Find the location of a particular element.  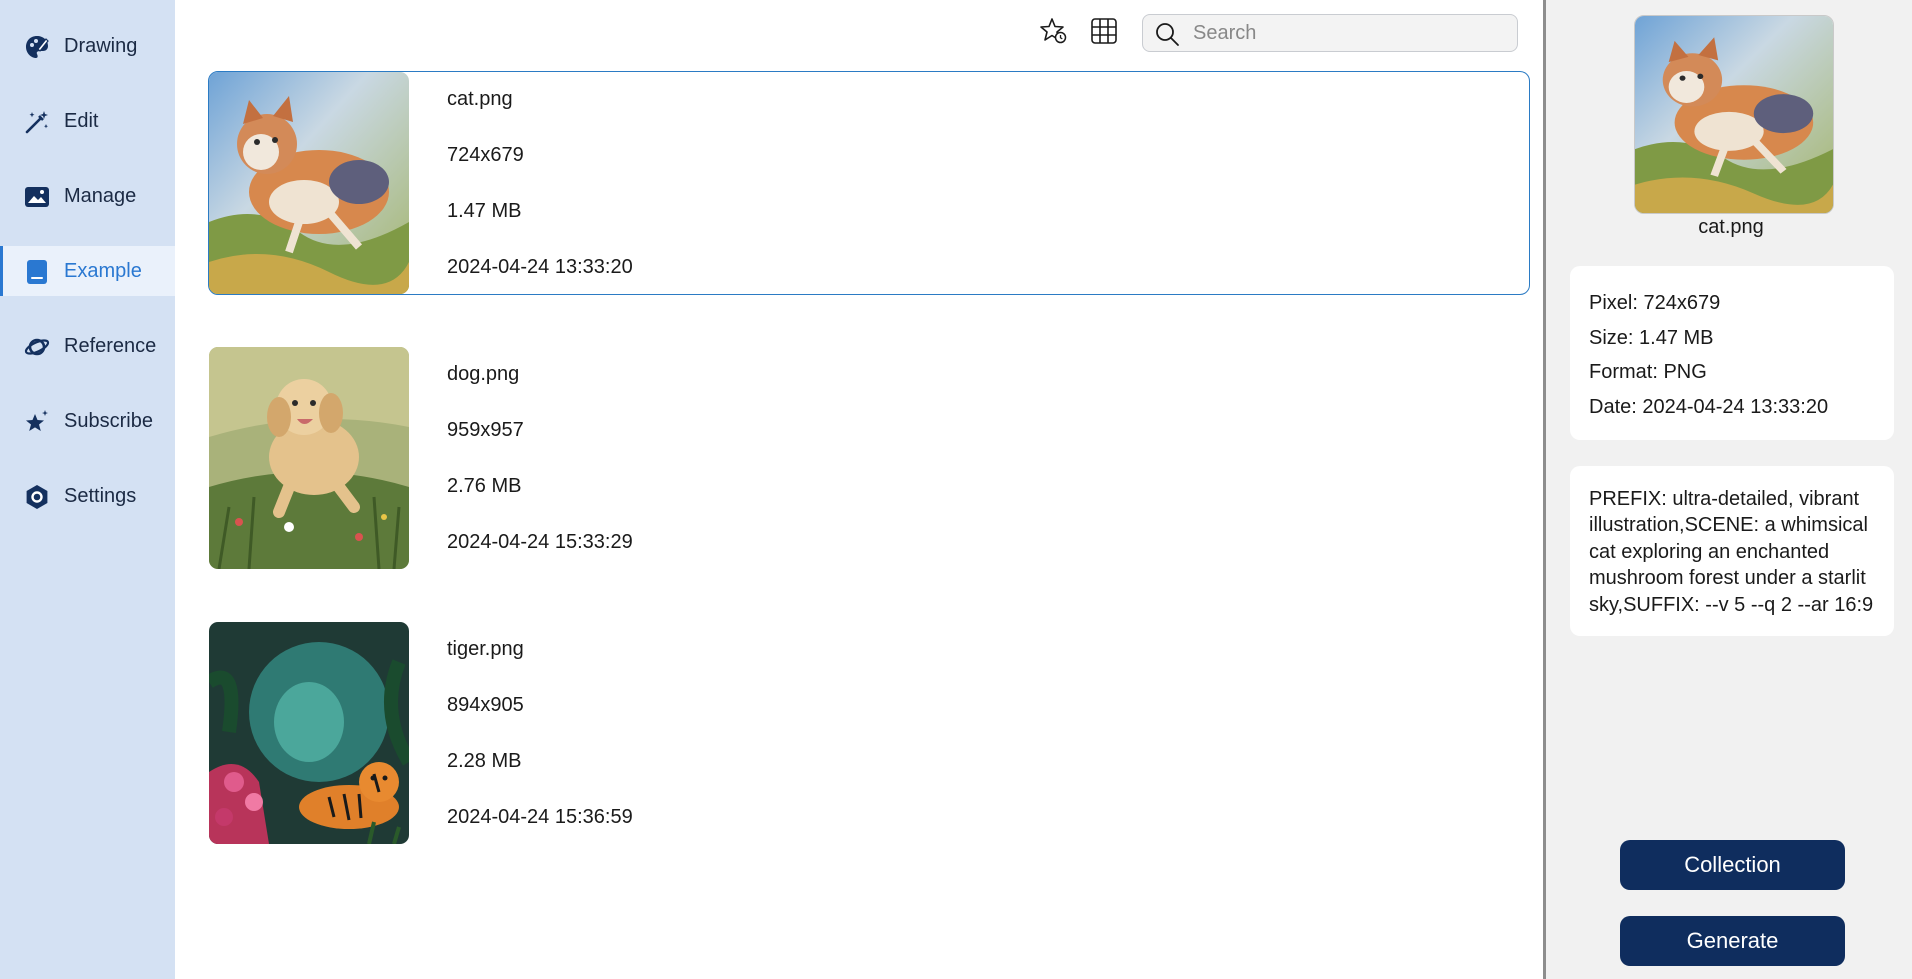

pixel-info: Pixel: 724x679 is located at coordinates (1655, 303).